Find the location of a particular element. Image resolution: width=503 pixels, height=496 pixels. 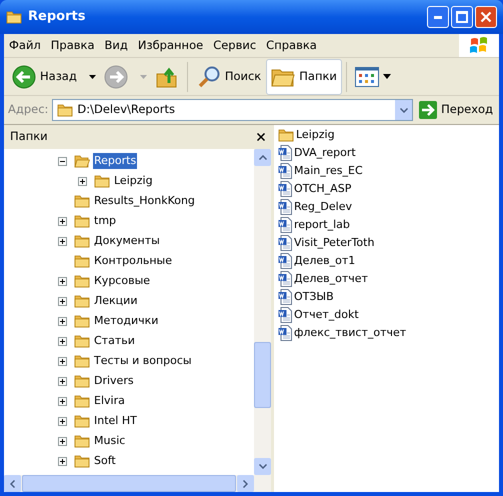

tree-item: Music is located at coordinates (92, 441).